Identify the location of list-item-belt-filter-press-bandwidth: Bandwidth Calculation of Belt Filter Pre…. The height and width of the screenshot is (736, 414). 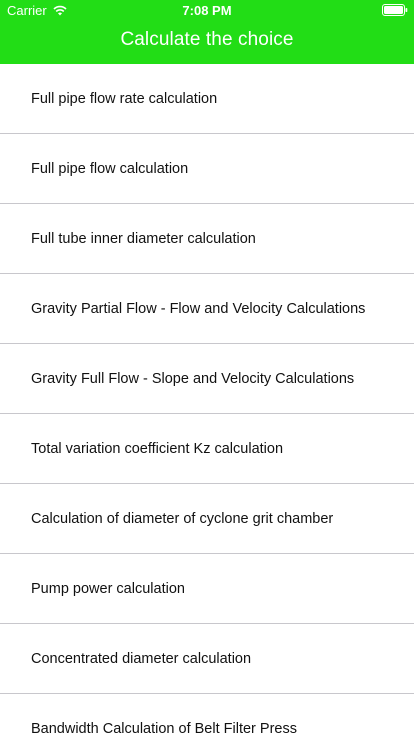
(207, 715).